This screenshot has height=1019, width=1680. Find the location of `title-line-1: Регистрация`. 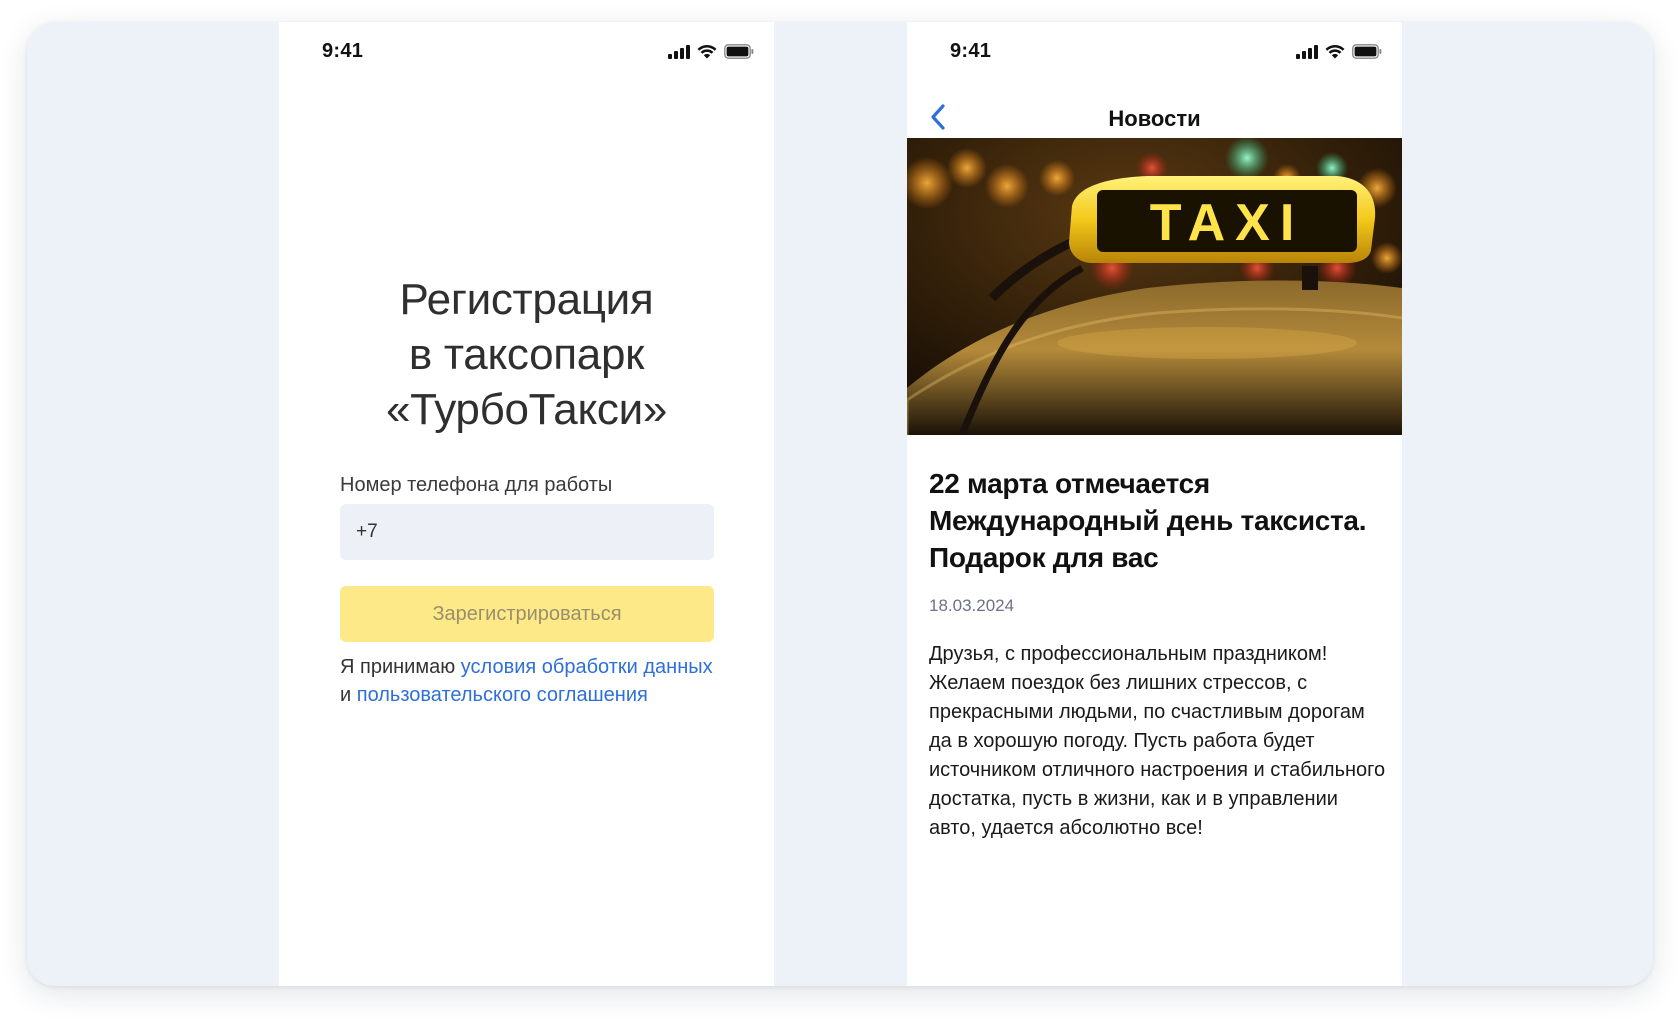

title-line-1: Регистрация is located at coordinates (526, 299).